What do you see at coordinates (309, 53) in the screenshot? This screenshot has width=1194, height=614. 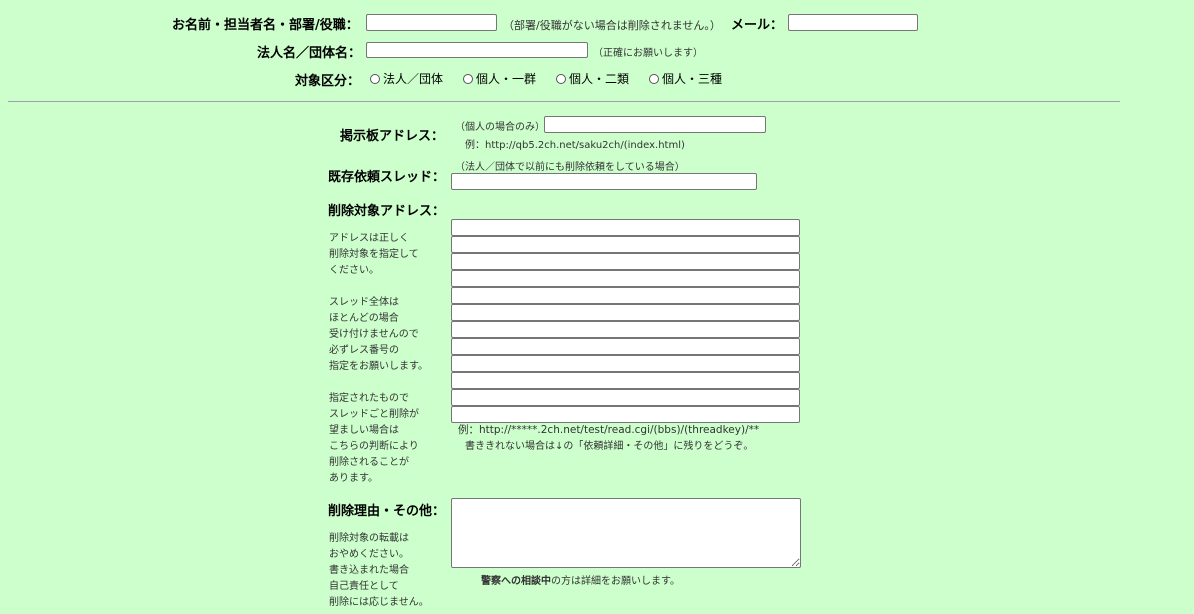 I see `corp-label: 法人名／団体名：` at bounding box center [309, 53].